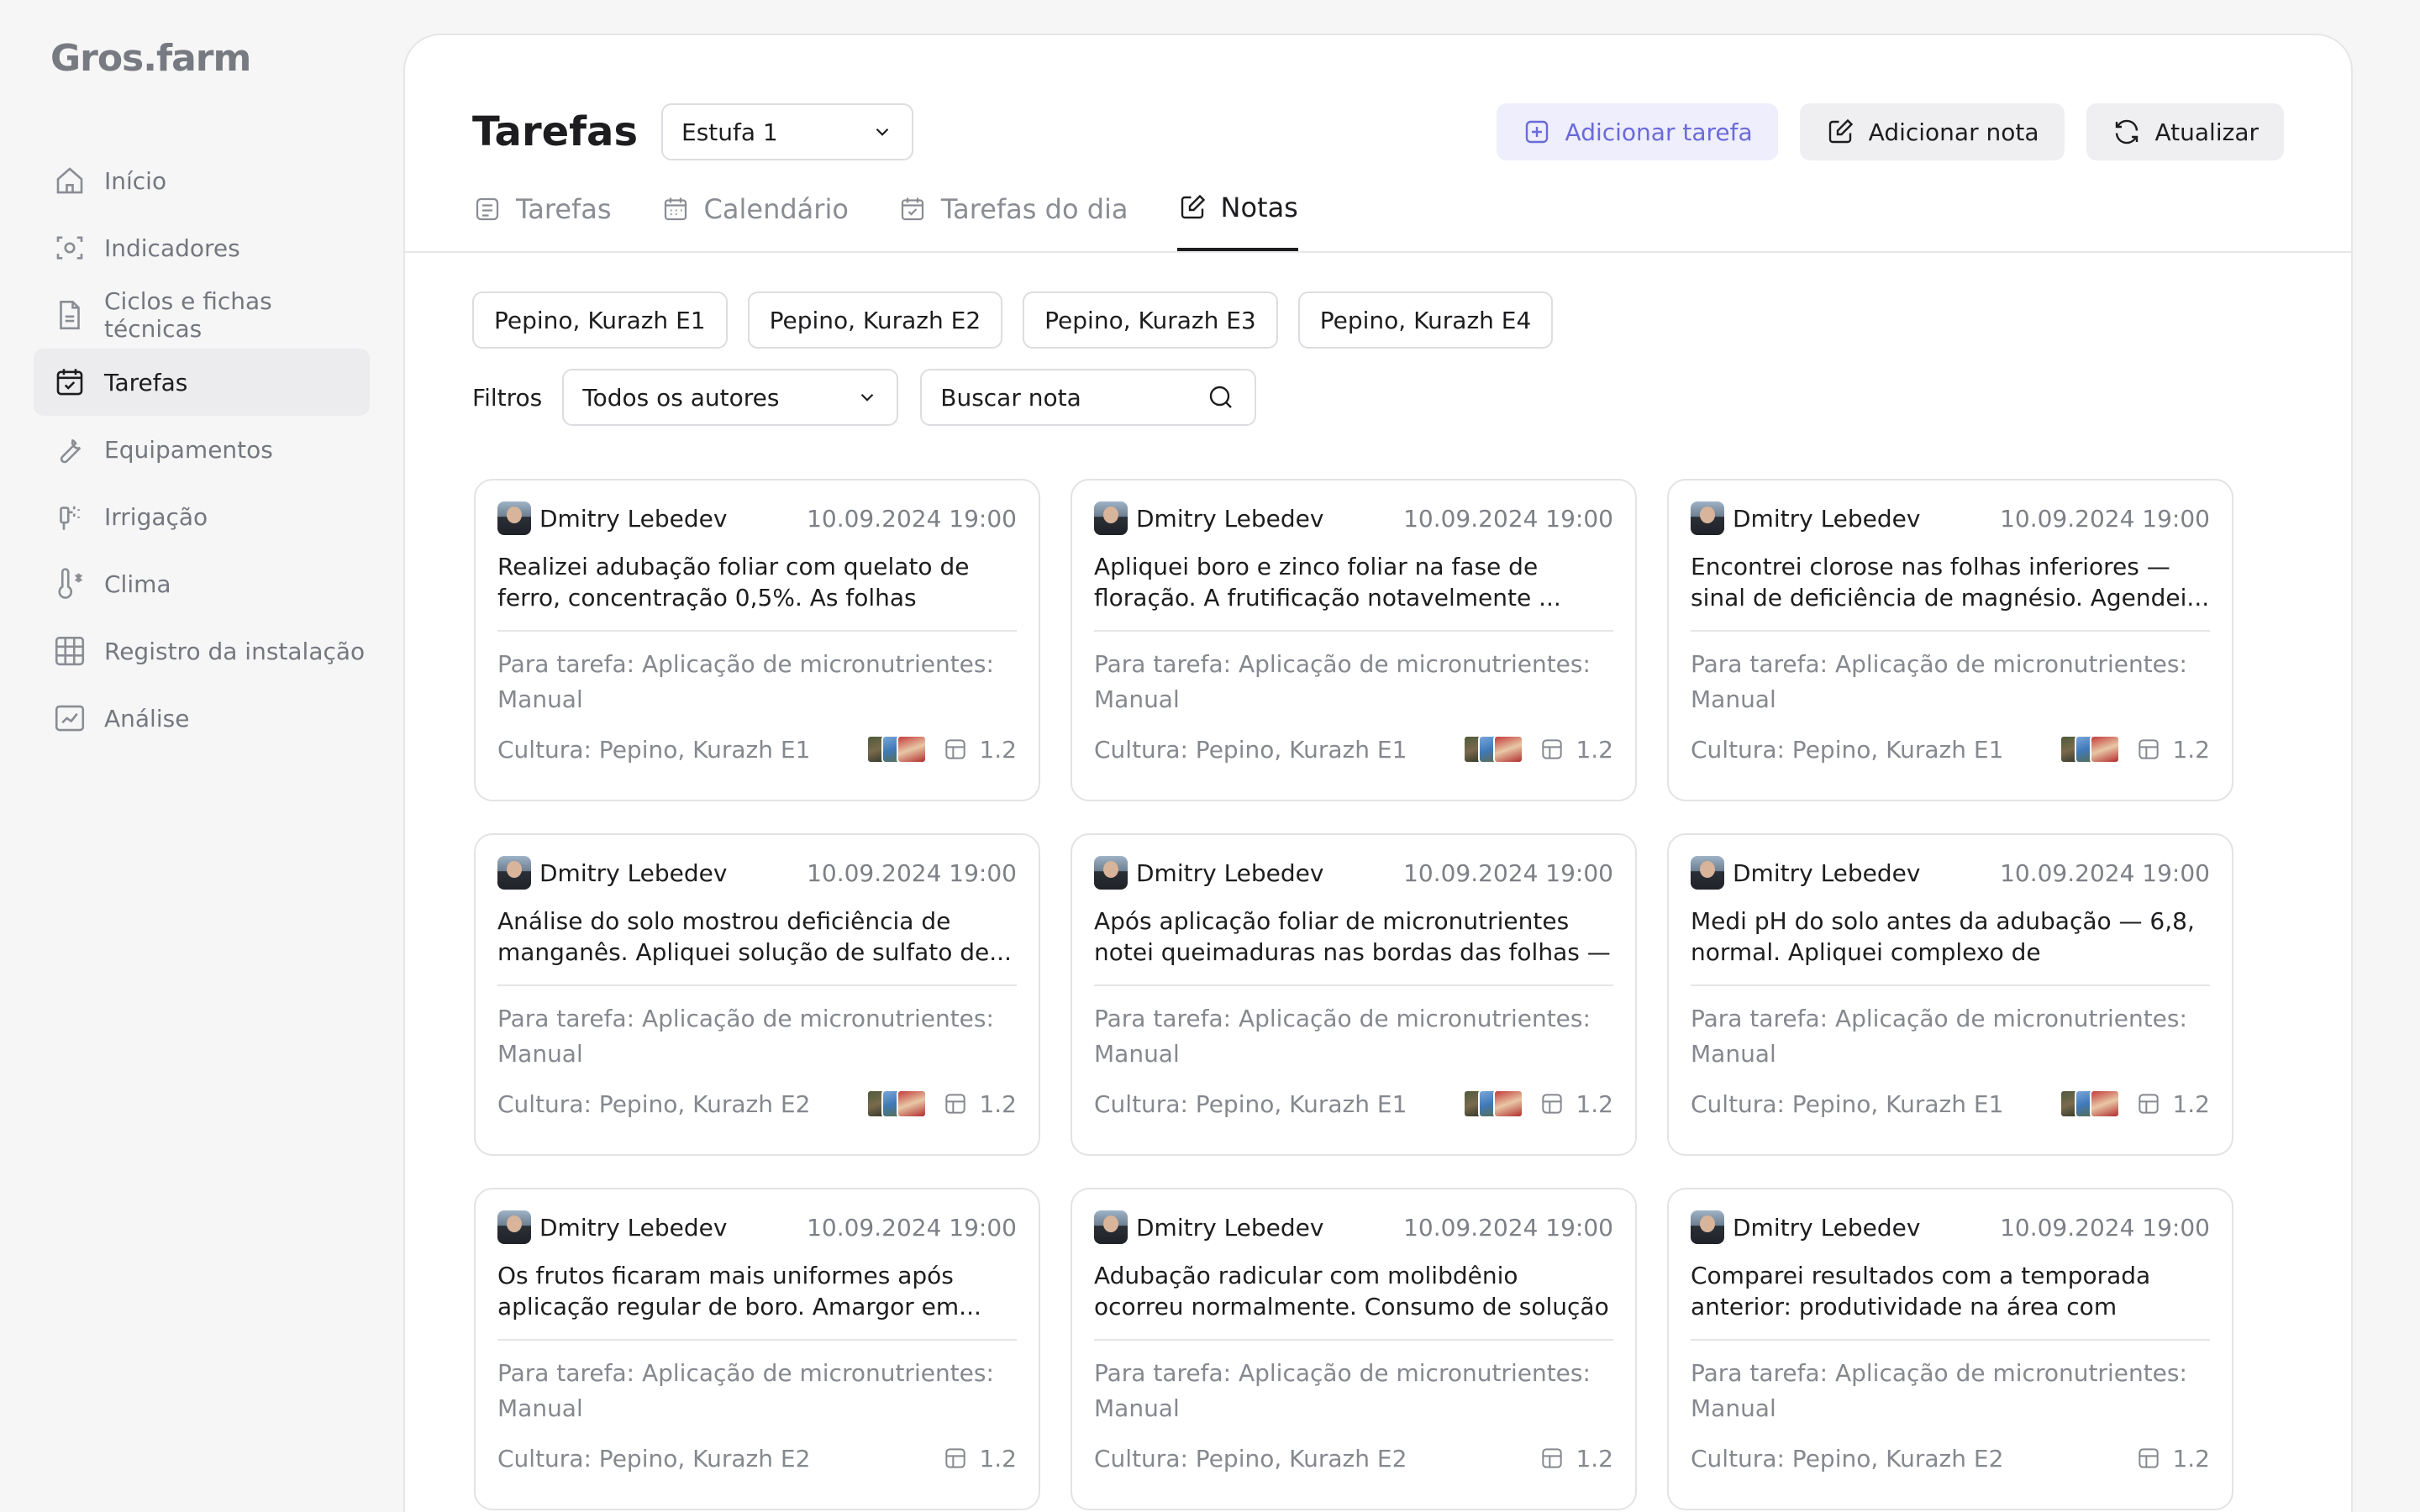  Describe the element at coordinates (71, 451) in the screenshot. I see `wrench-icon` at that location.